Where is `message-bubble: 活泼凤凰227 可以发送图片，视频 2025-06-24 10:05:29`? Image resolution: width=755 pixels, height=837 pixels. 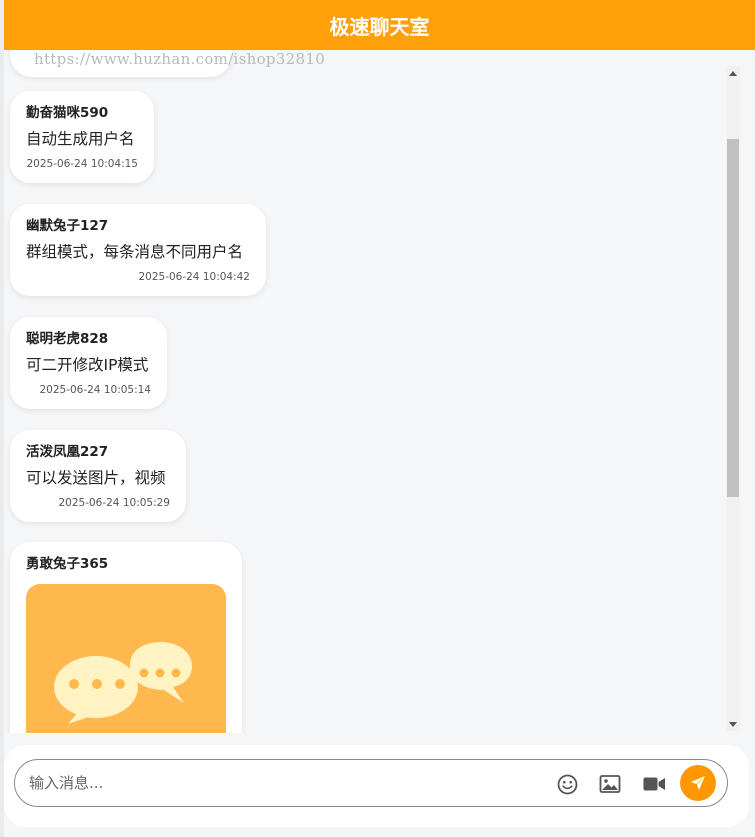
message-bubble: 活泼凤凰227 可以发送图片，视频 2025-06-24 10:05:29 is located at coordinates (98, 476).